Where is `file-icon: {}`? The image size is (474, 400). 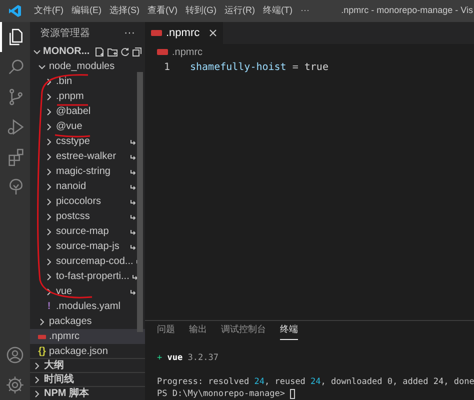
file-icon: {} is located at coordinates (42, 351).